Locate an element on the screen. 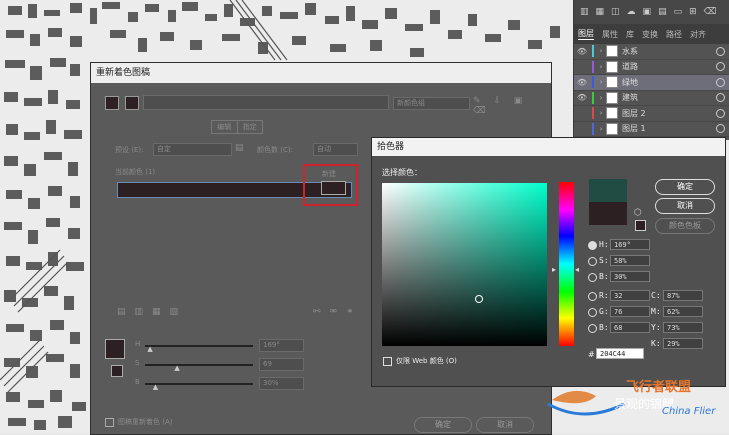 Image resolution: width=729 pixels, height=435 pixels. web-only-row: 仅限 Web 颜色 (O) is located at coordinates (420, 361).